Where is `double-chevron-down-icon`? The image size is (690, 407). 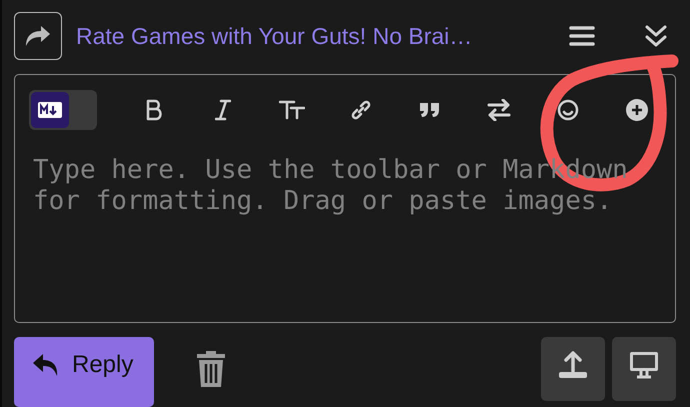
double-chevron-down-icon is located at coordinates (656, 36).